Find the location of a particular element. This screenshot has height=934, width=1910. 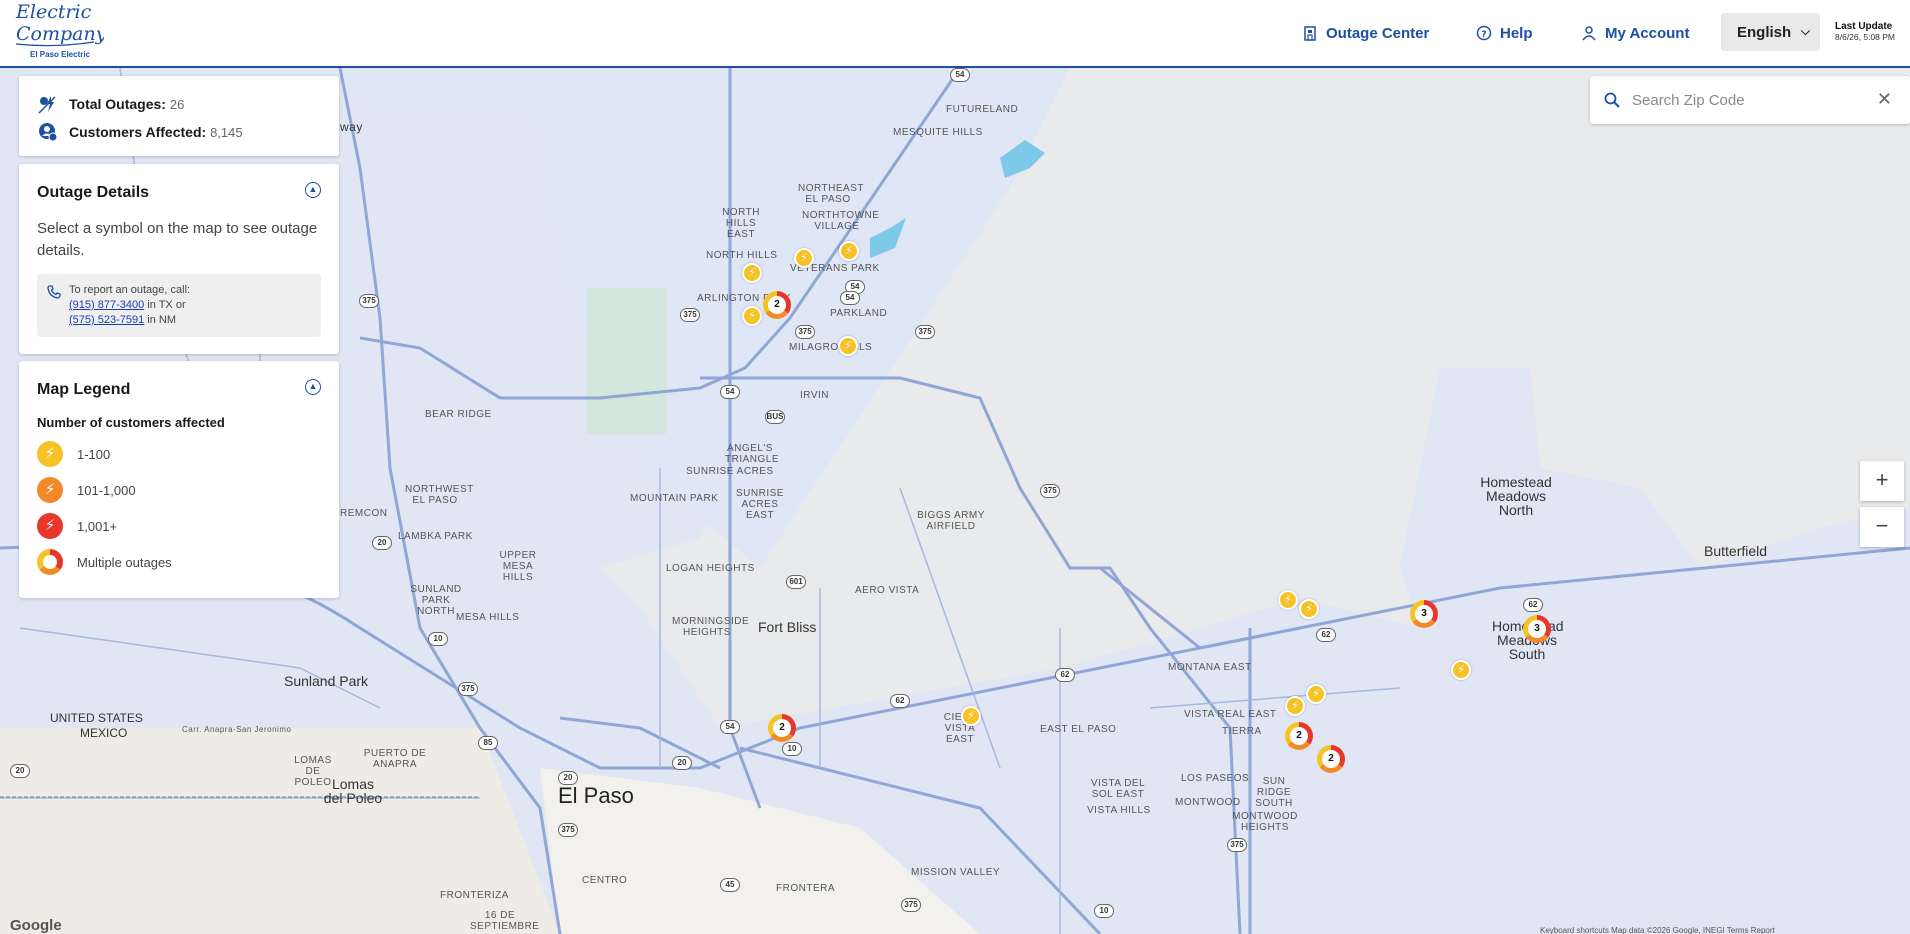

zip-search-box: ✕ is located at coordinates (1750, 100).